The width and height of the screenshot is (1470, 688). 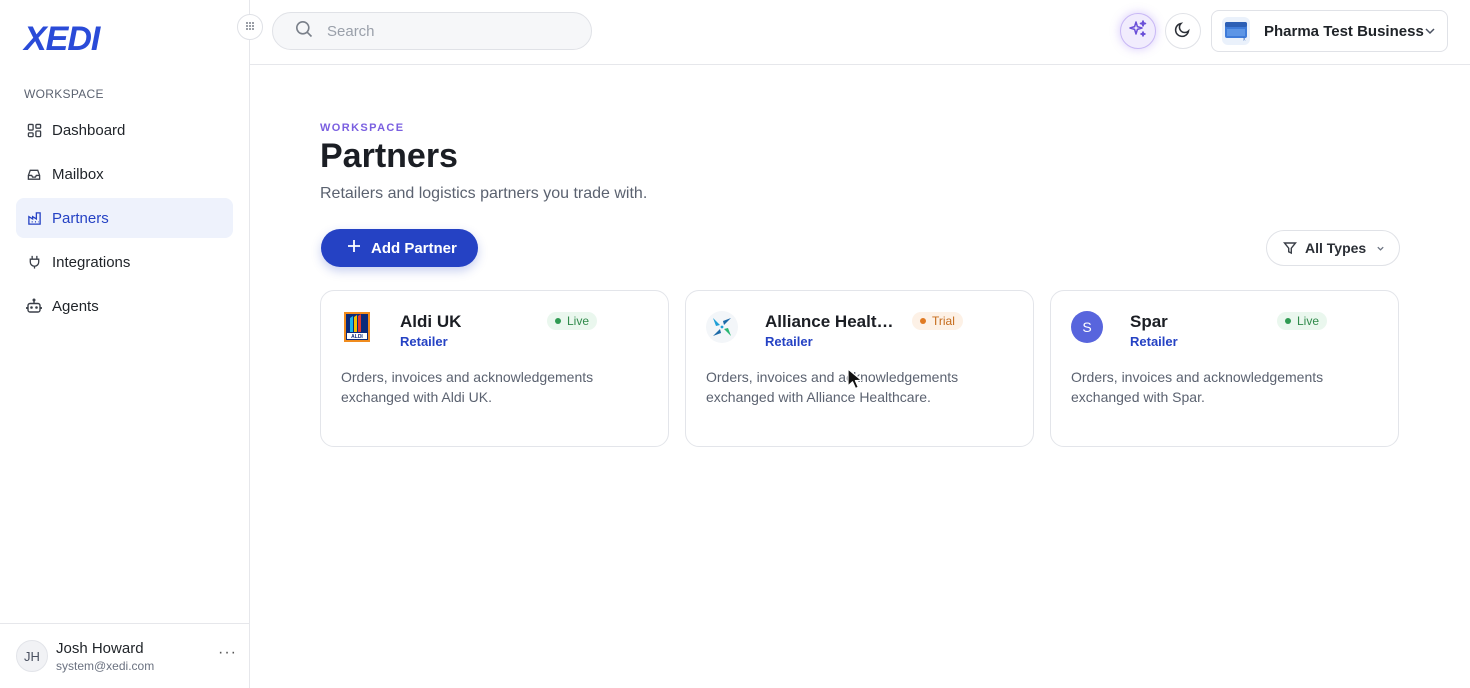 I want to click on sidebar-item-integrations: Integrations, so click(x=124, y=262).